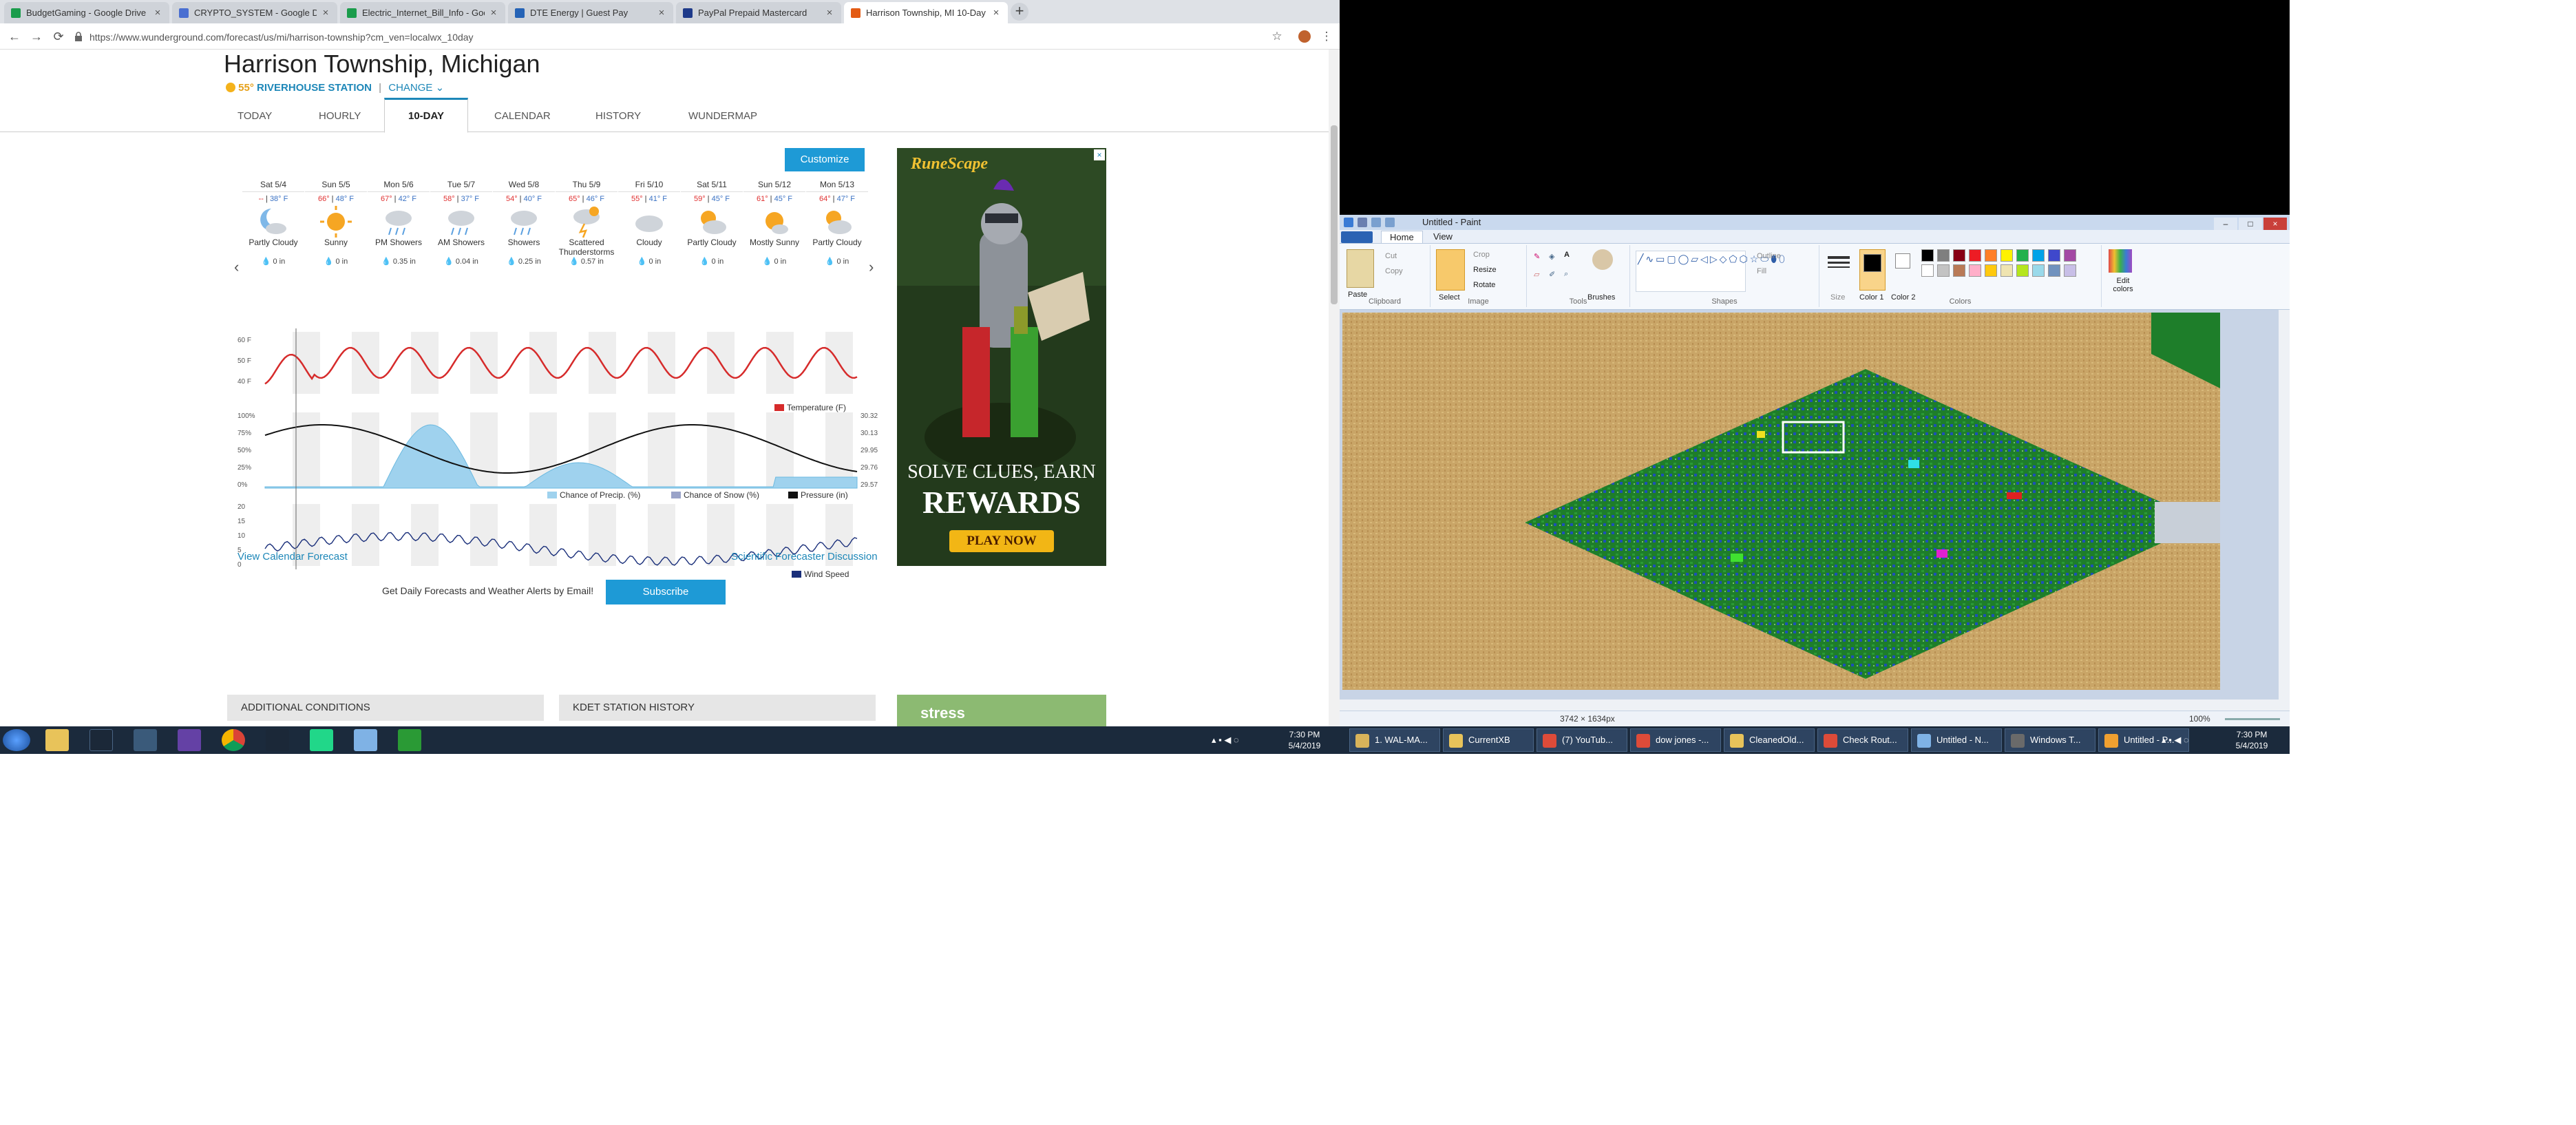  I want to click on text-tool-icon: A, so click(1567, 255).